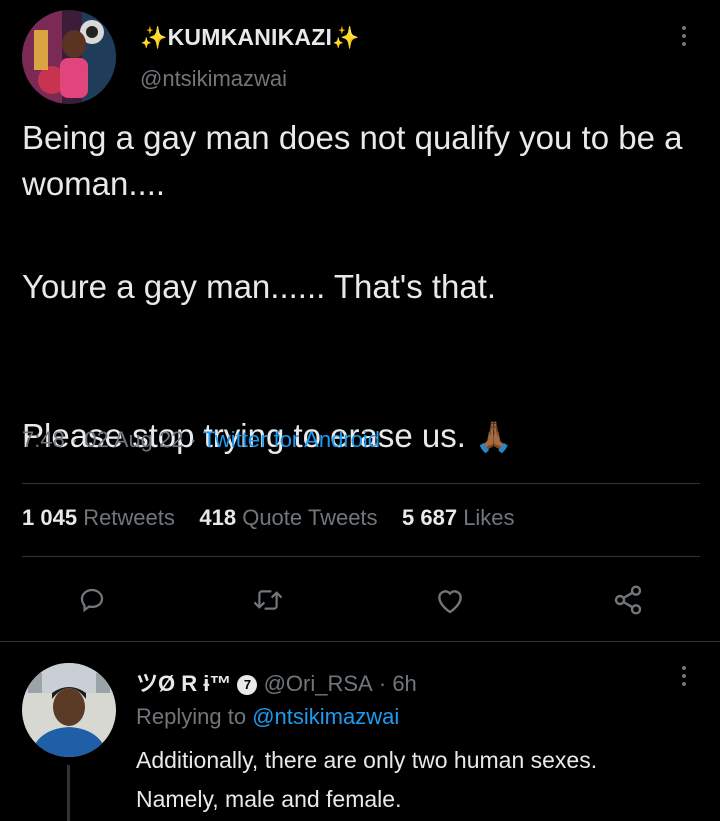  What do you see at coordinates (684, 678) in the screenshot?
I see `reply-more-options-icon` at bounding box center [684, 678].